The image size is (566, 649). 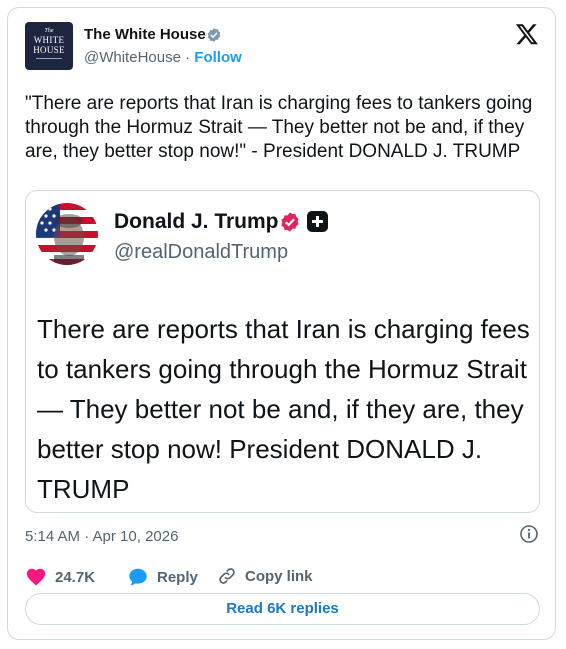 What do you see at coordinates (75, 577) in the screenshot?
I see `like-count: 24.7K` at bounding box center [75, 577].